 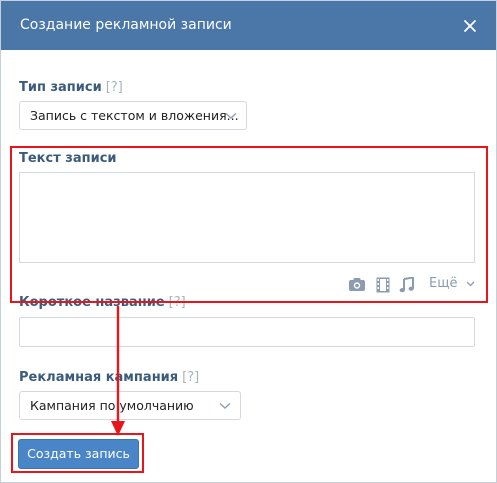 What do you see at coordinates (99, 377) in the screenshot?
I see `campaign-label-text: Рекламная кампания` at bounding box center [99, 377].